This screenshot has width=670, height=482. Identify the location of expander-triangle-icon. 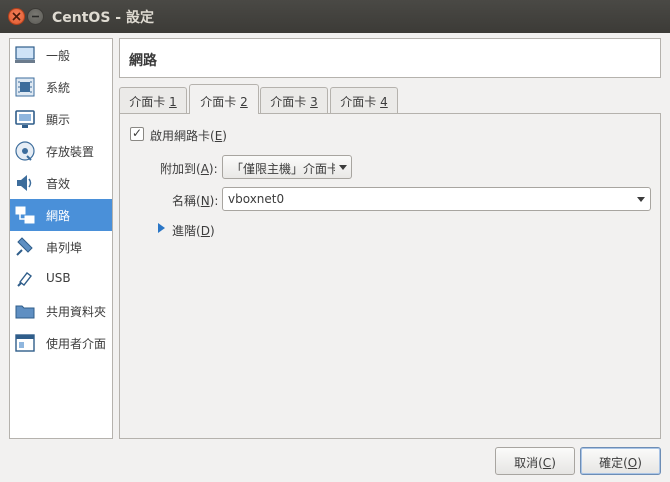
(161, 228).